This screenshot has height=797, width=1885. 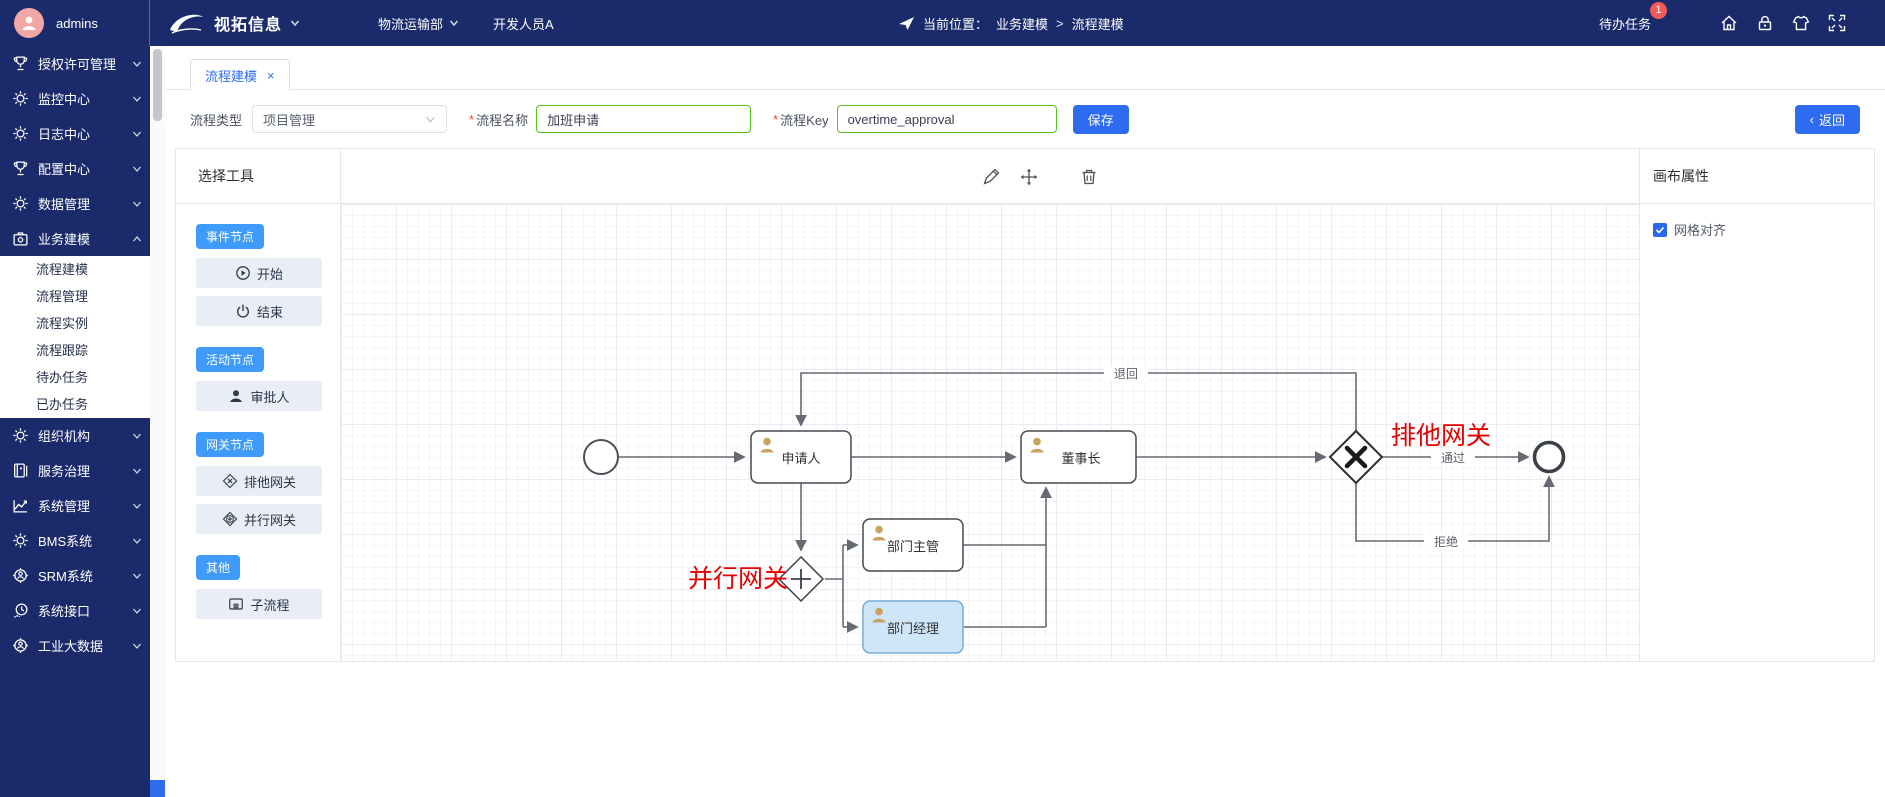 I want to click on task-applicant: 申请人, so click(x=801, y=457).